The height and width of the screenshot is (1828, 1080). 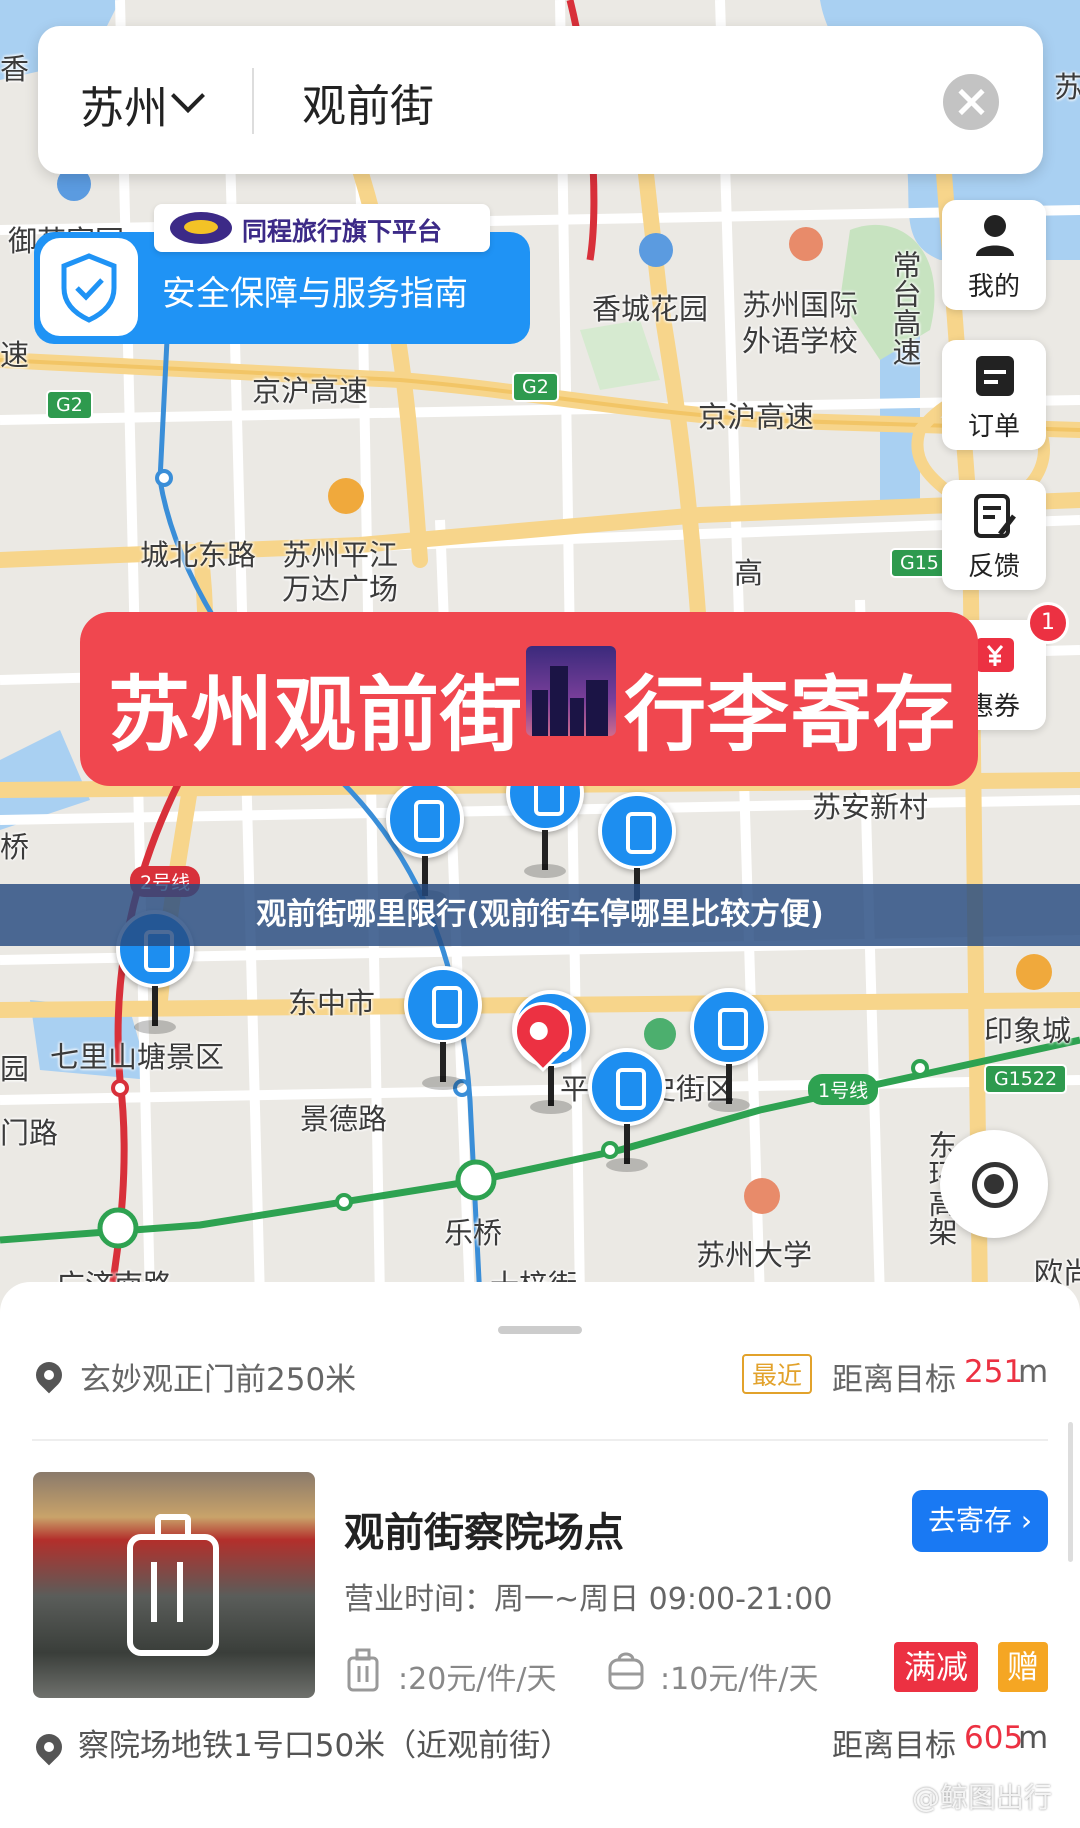 What do you see at coordinates (15, 847) in the screenshot?
I see `map-label: 桥` at bounding box center [15, 847].